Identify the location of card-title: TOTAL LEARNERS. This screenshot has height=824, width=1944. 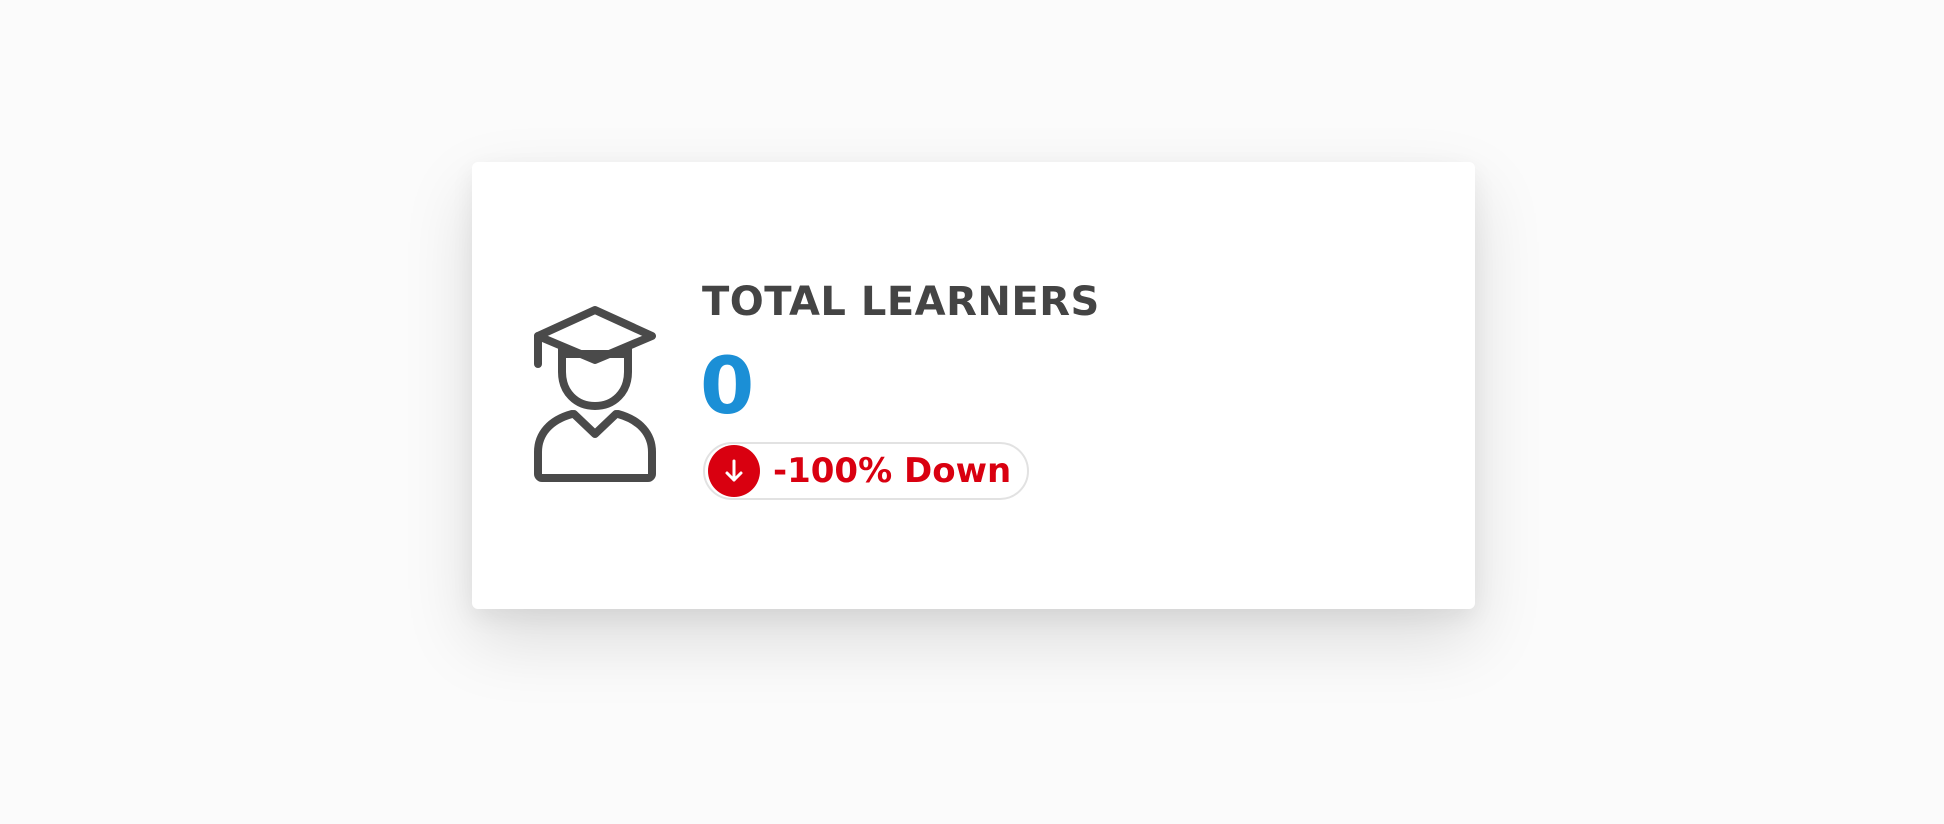
(901, 302).